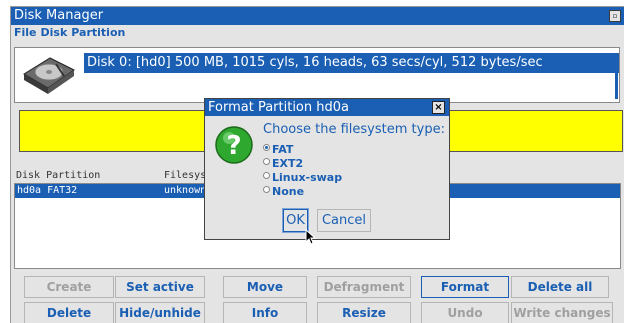 Image resolution: width=624 pixels, height=323 pixels. Describe the element at coordinates (615, 16) in the screenshot. I see `window-menu-icon: ▫` at that location.